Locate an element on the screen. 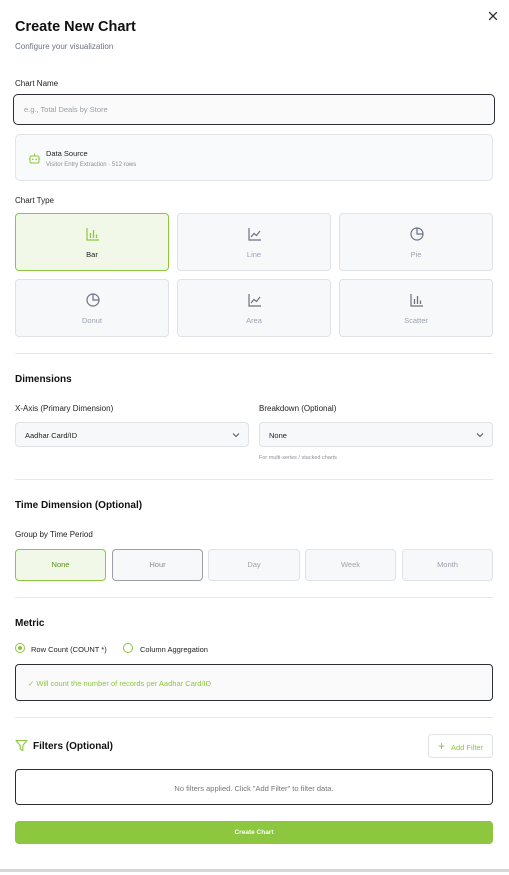  filters-heading: Filters (Optional) is located at coordinates (73, 746).